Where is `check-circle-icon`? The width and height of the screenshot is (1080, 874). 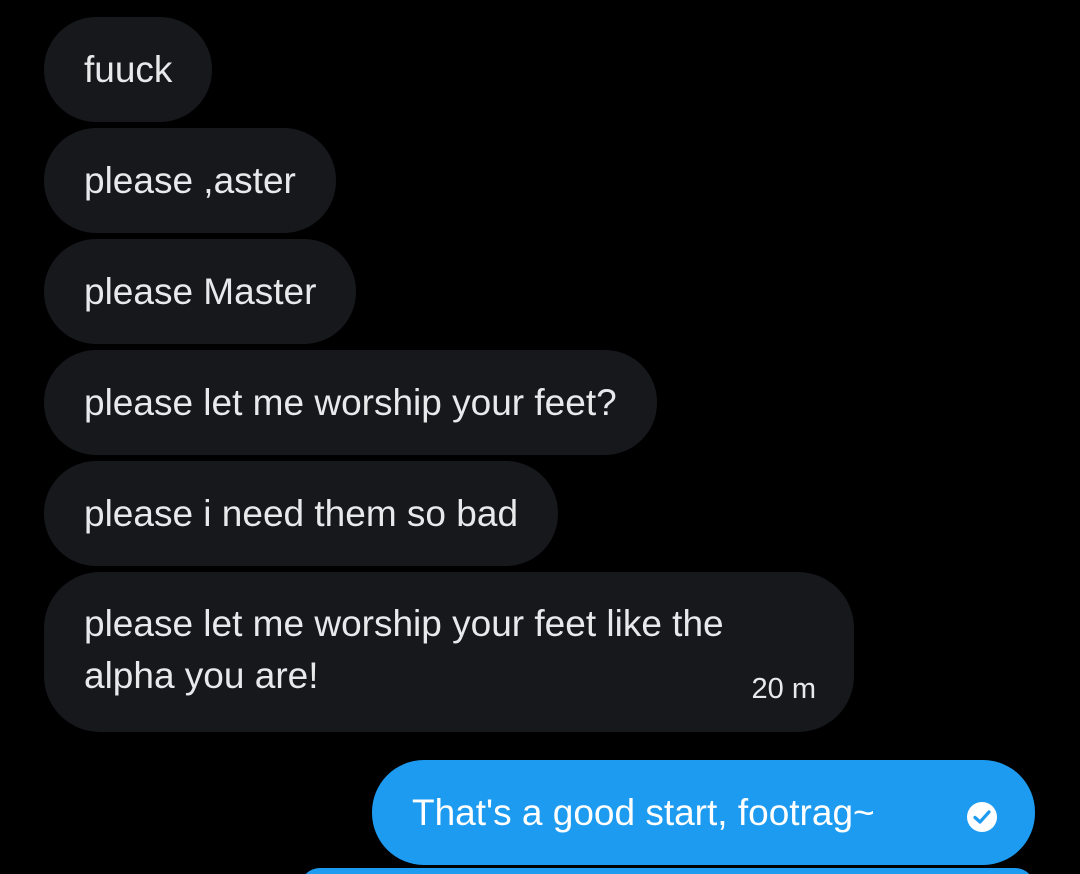 check-circle-icon is located at coordinates (982, 814).